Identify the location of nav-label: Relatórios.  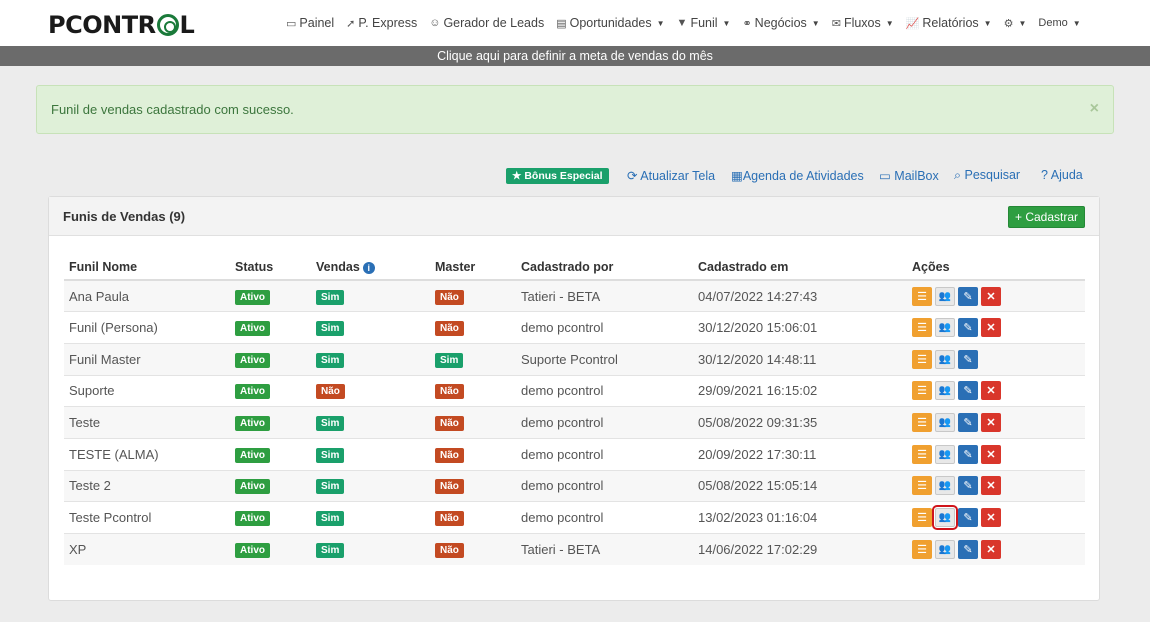
(950, 23).